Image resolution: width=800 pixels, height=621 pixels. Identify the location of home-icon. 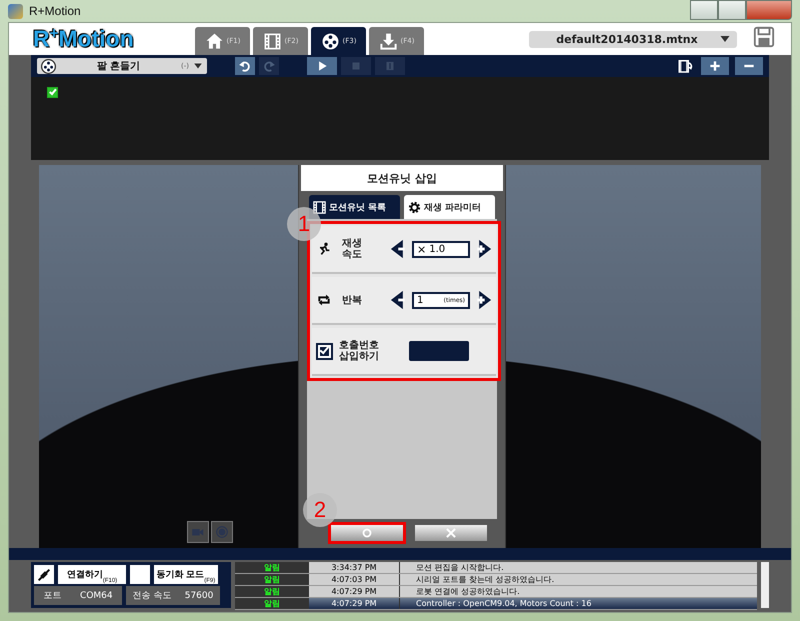
(214, 41).